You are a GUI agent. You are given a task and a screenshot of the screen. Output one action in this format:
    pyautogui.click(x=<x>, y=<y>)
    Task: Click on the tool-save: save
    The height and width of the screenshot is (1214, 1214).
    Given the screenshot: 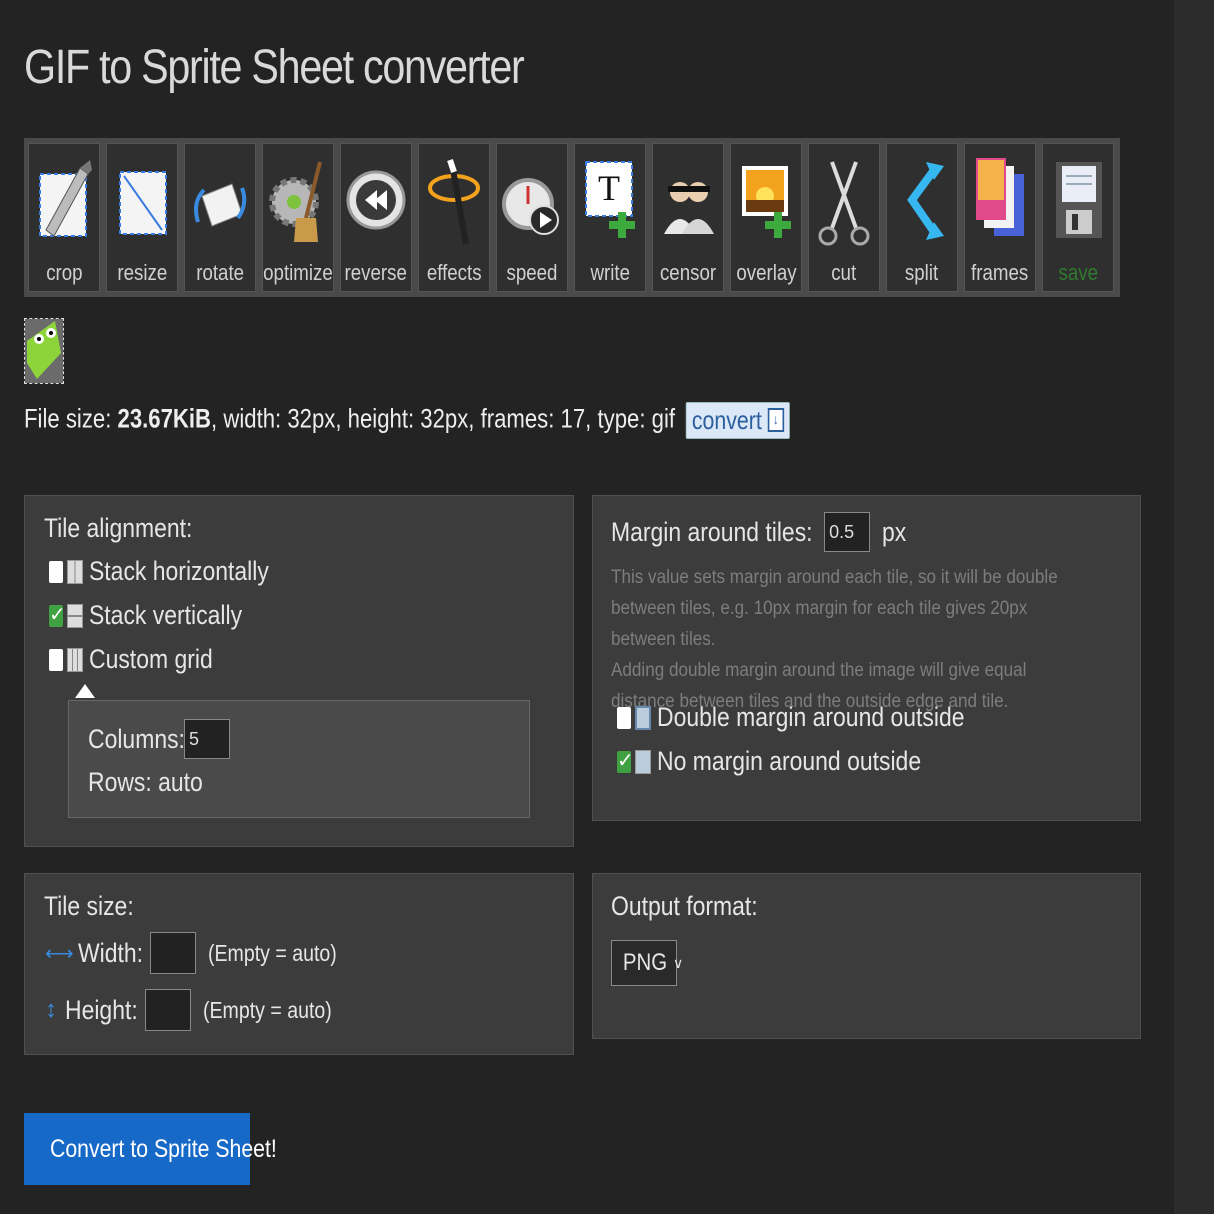 What is the action you would take?
    pyautogui.click(x=1078, y=217)
    